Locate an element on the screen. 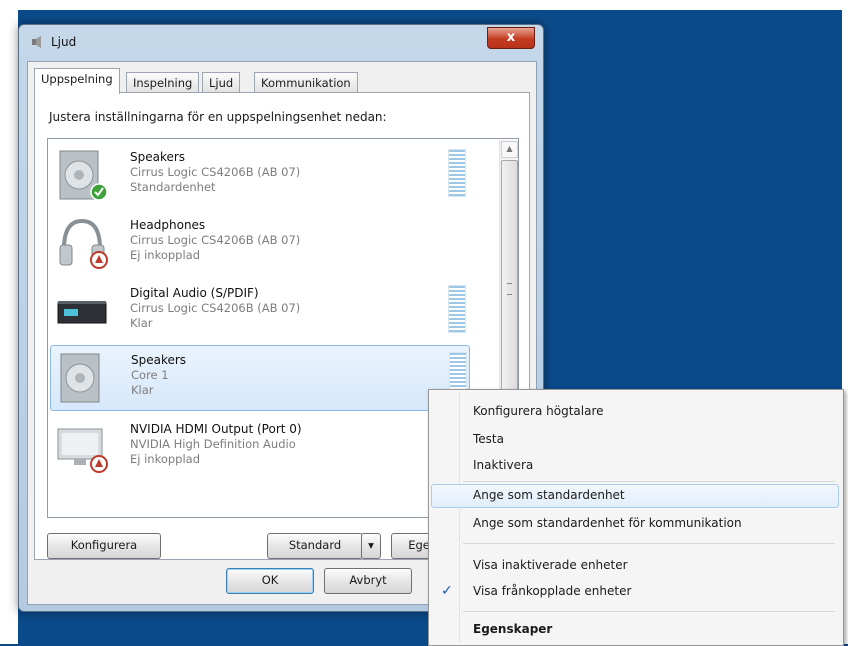 This screenshot has height=646, width=848. headphones-icon is located at coordinates (83, 243).